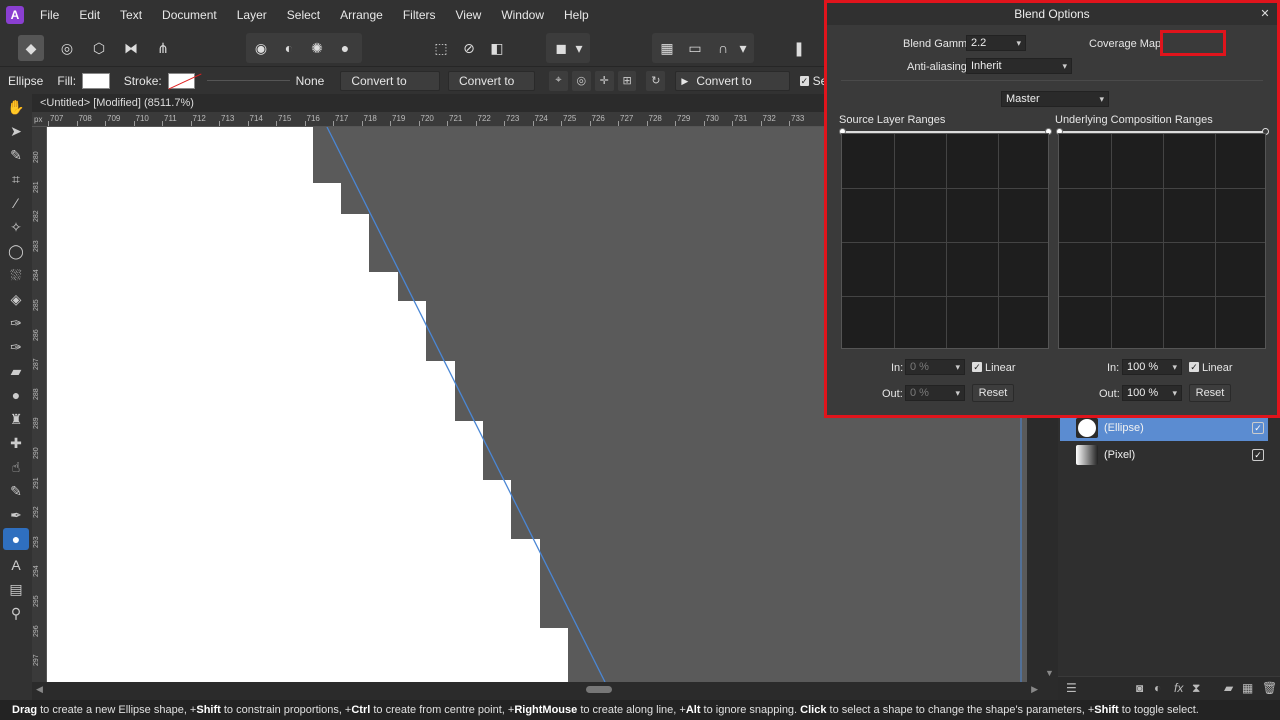  I want to click on source-linear-checkbox: ✓, so click(977, 367).